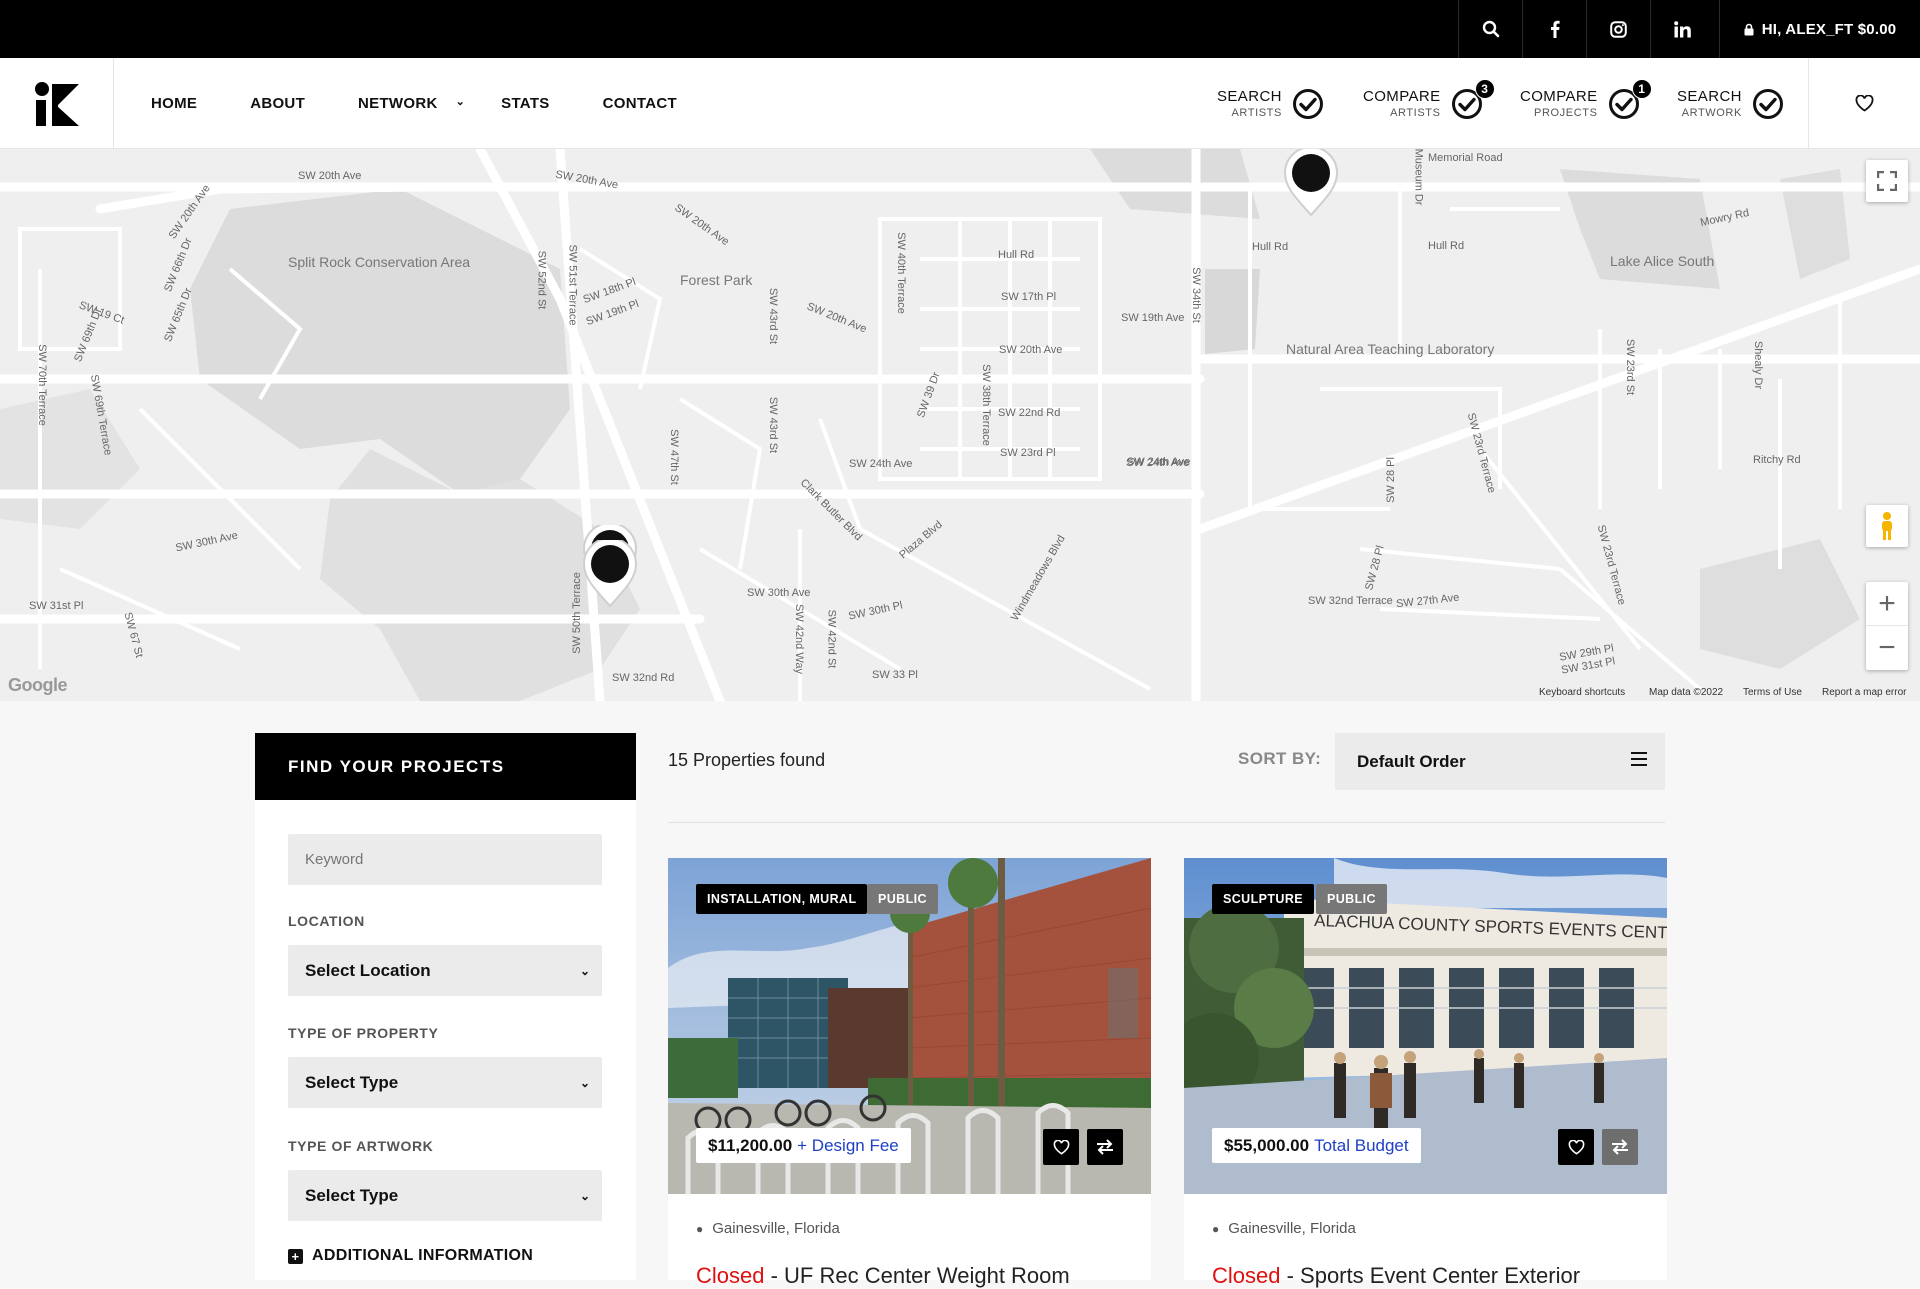 This screenshot has width=1920, height=1289. Describe the element at coordinates (1630, 99) in the screenshot. I see `check-circle-icon: 1` at that location.